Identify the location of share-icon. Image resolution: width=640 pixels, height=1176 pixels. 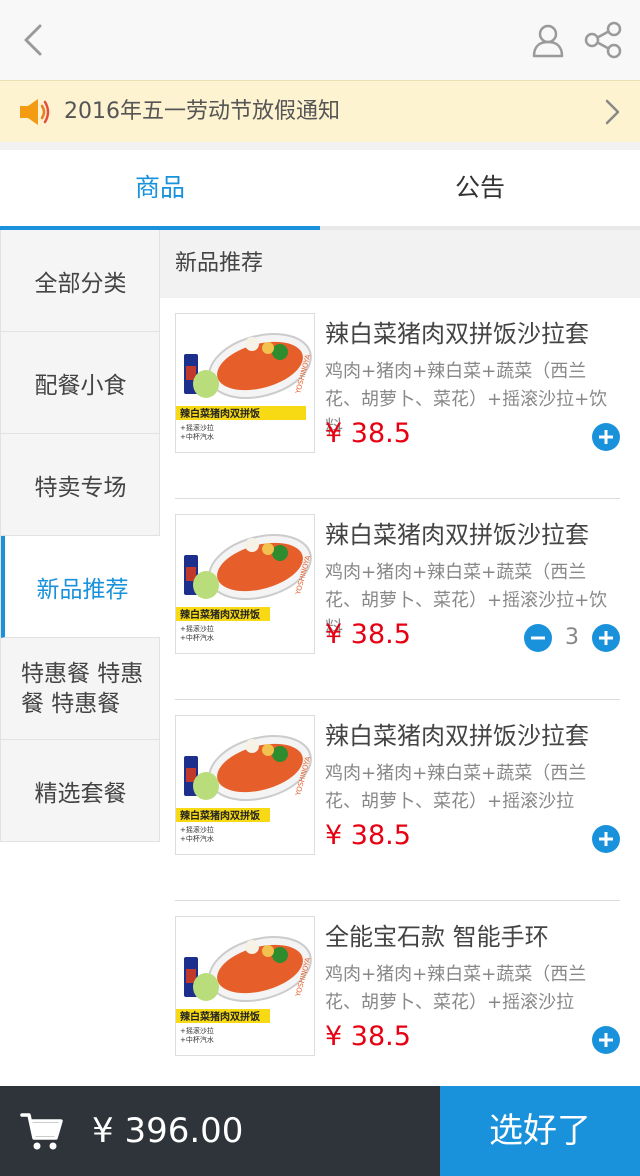
(603, 40).